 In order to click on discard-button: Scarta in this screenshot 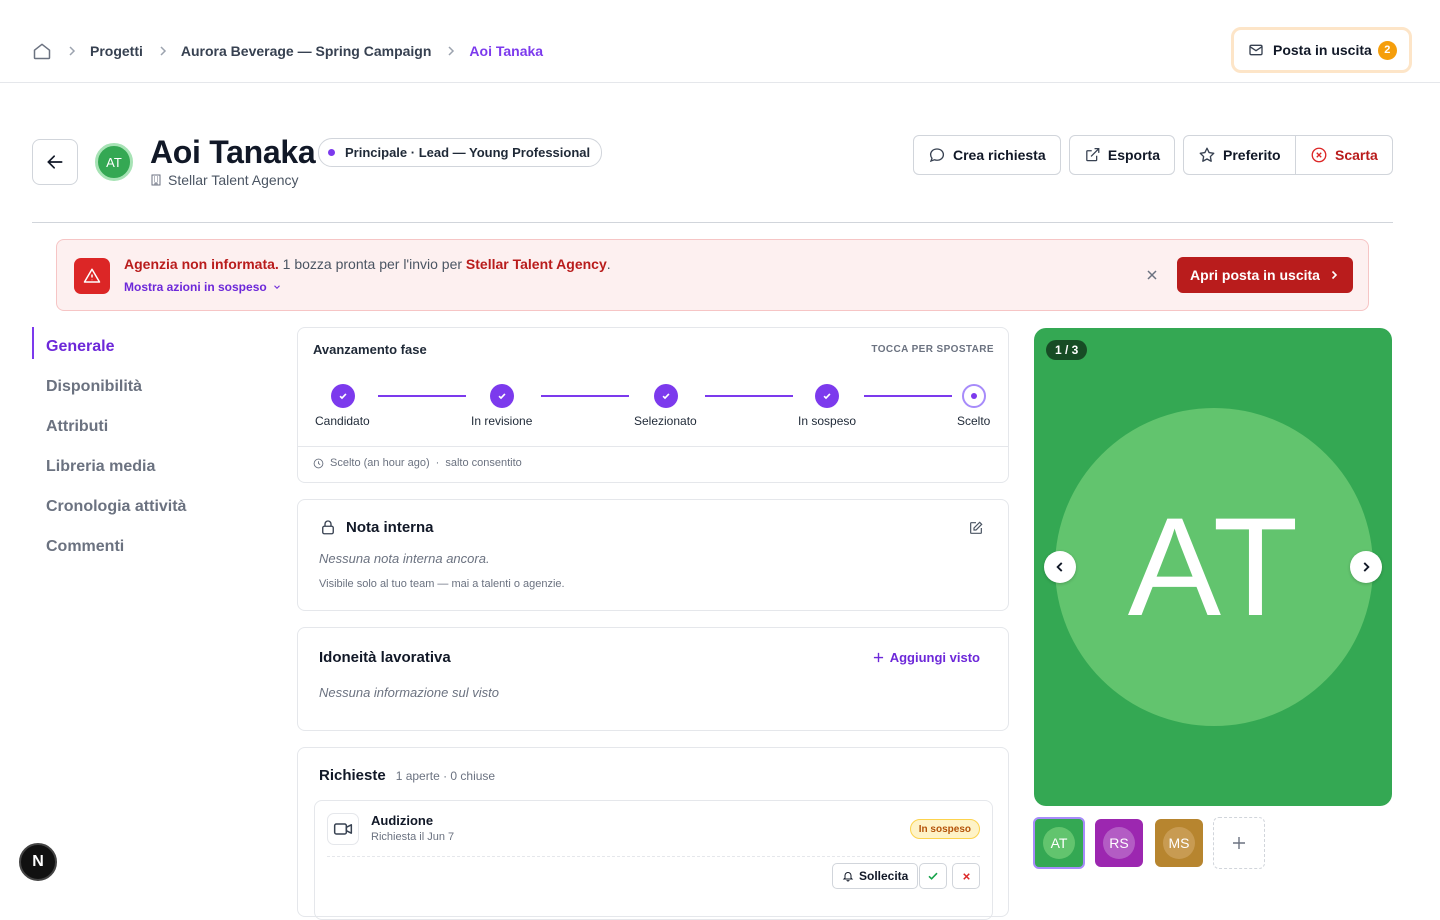, I will do `click(1344, 155)`.